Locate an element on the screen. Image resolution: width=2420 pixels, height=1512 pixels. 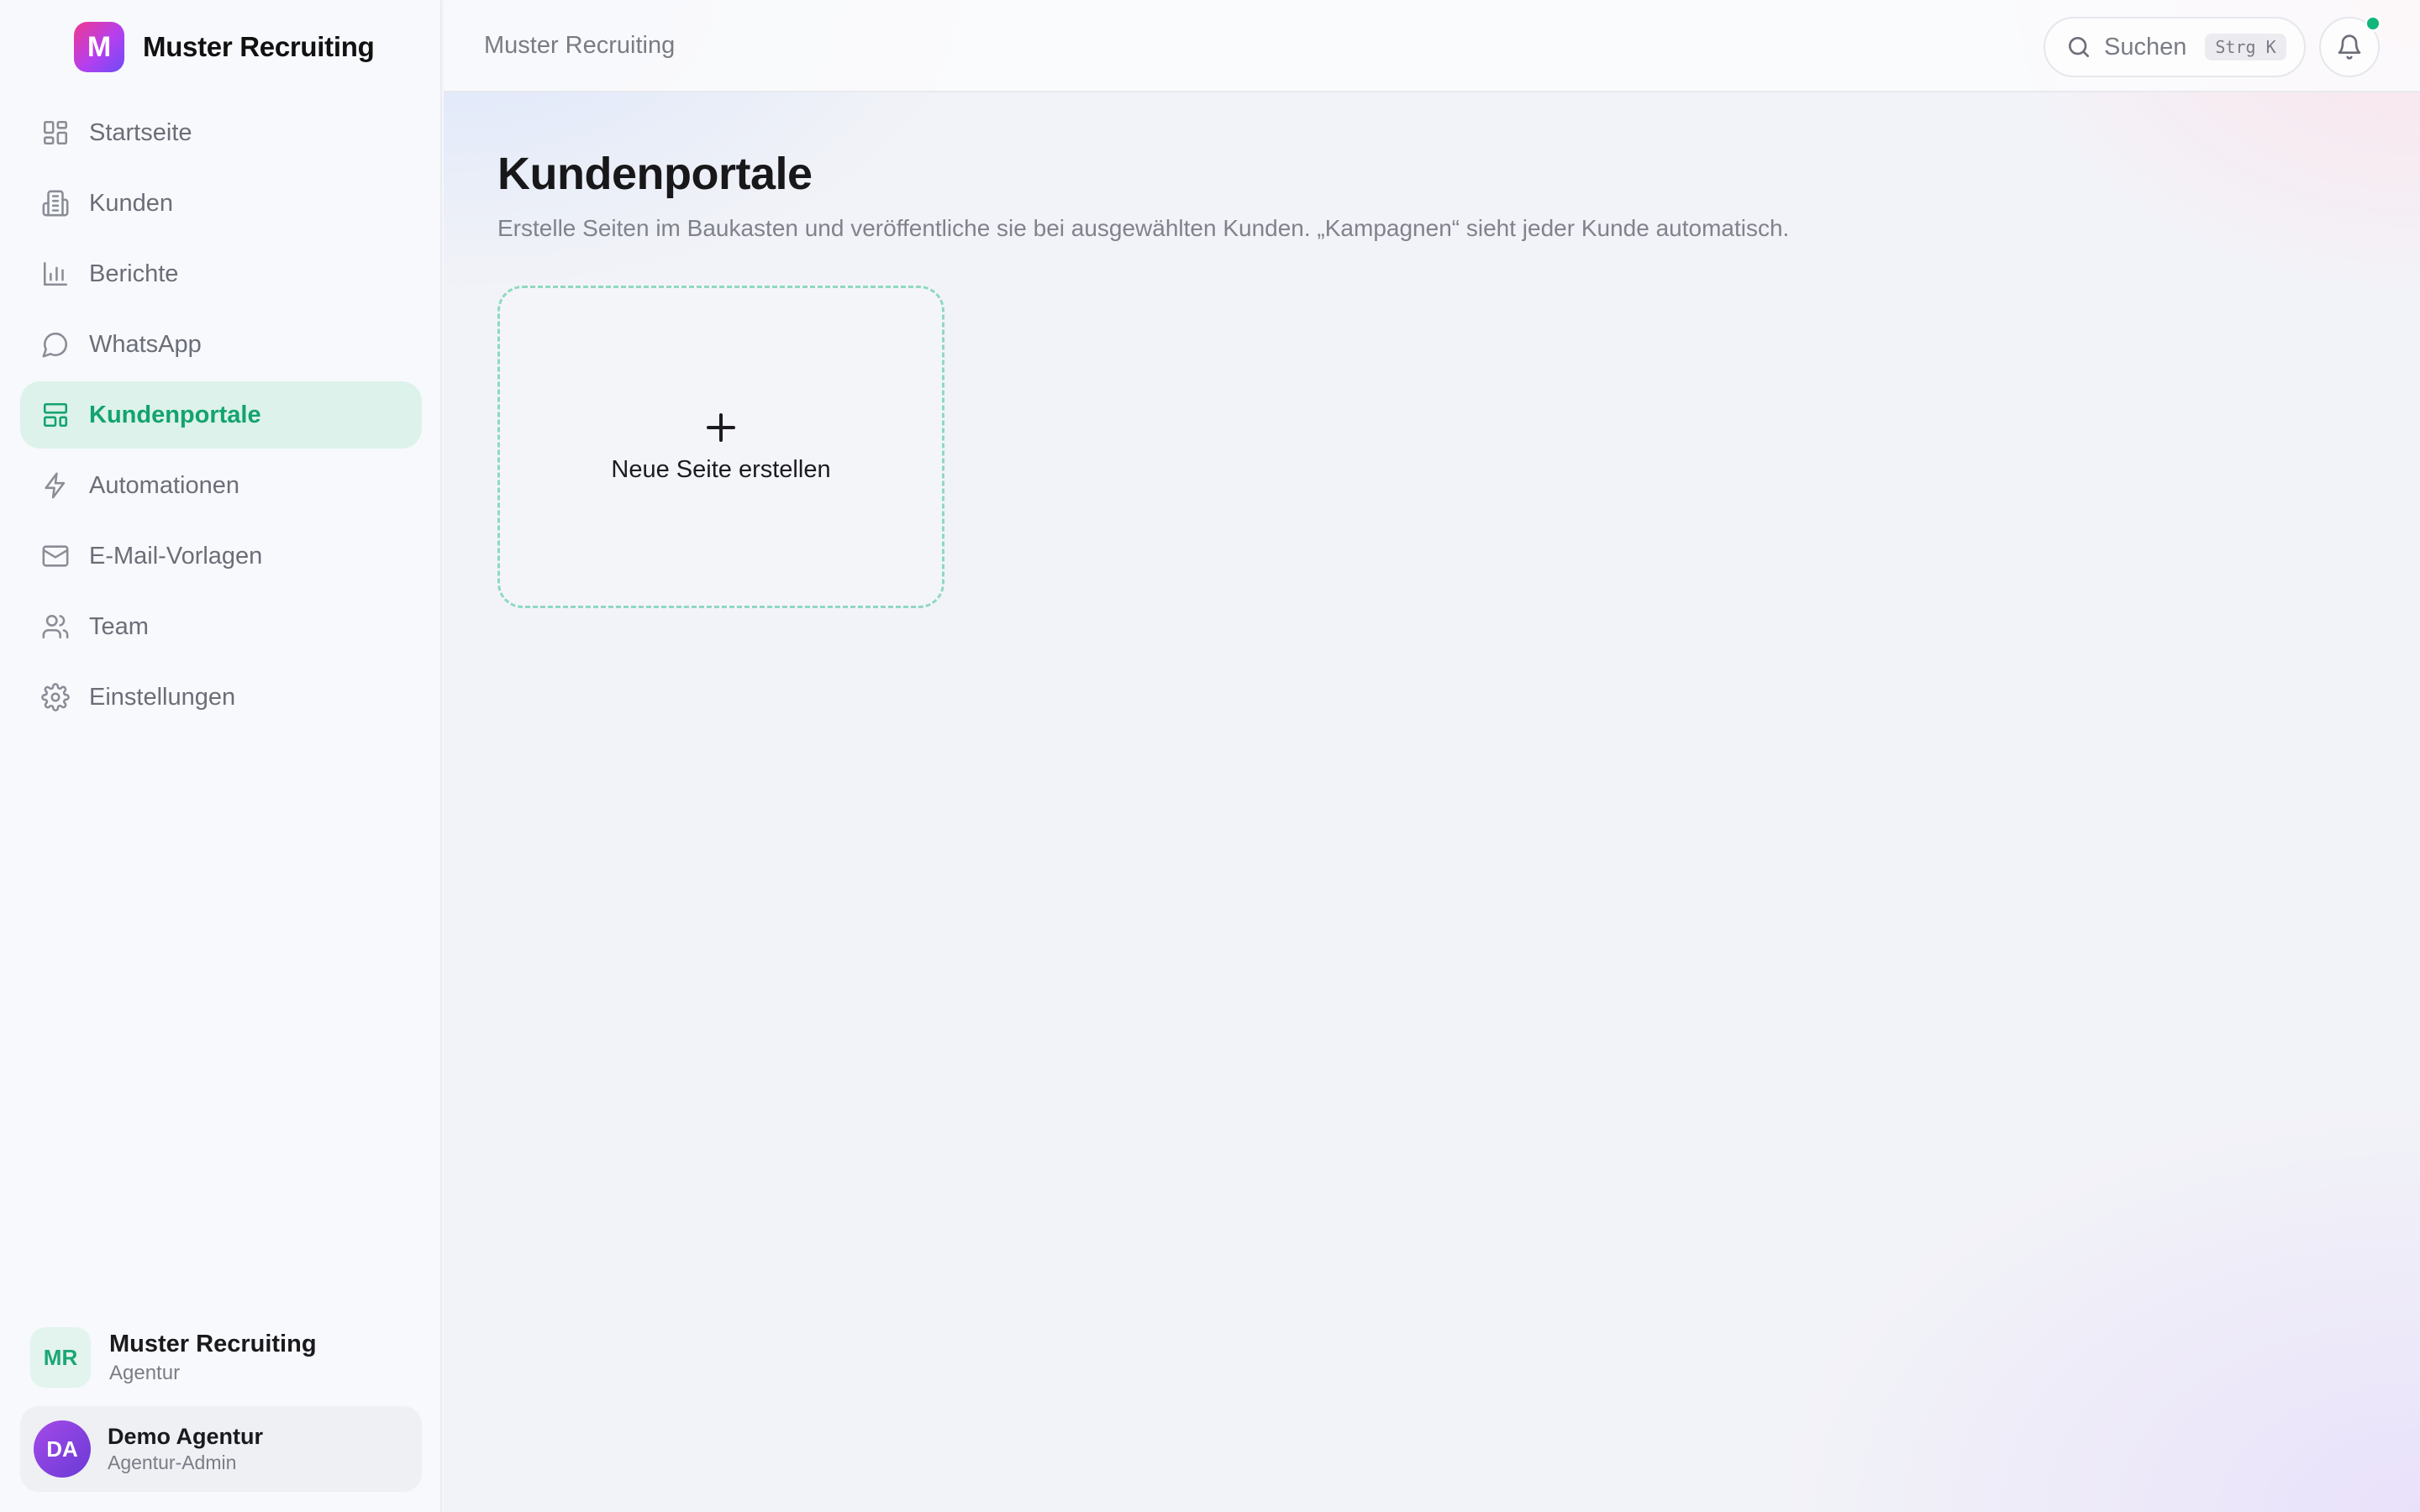
chat-bubble-icon is located at coordinates (55, 344).